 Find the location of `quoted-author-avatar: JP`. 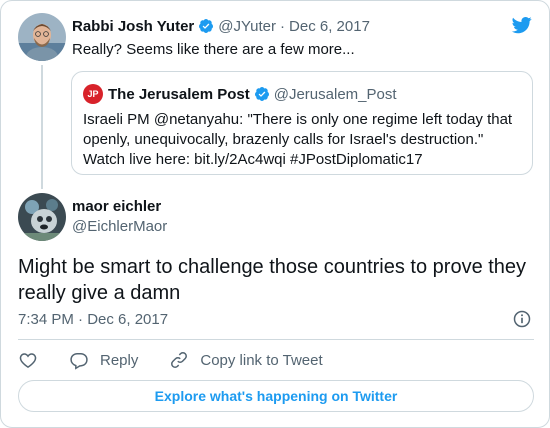

quoted-author-avatar: JP is located at coordinates (93, 94).